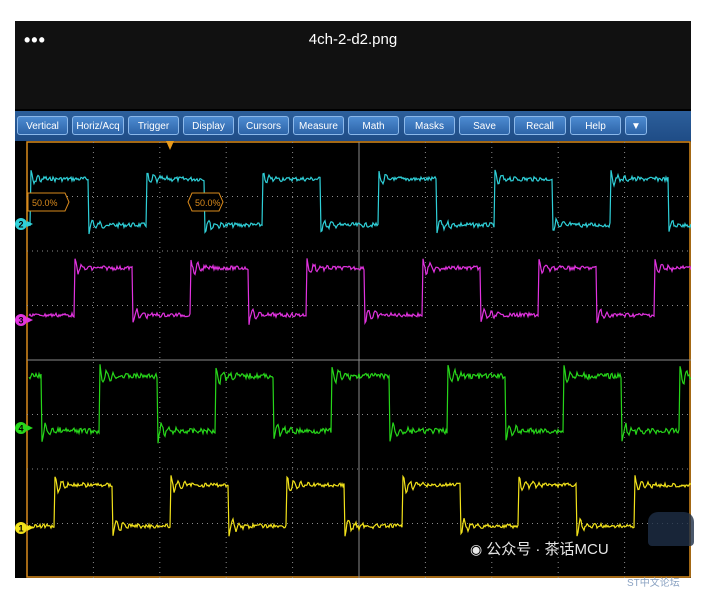  I want to click on watermark: ◉ 公众号 · 茶话MCU, so click(539, 548).